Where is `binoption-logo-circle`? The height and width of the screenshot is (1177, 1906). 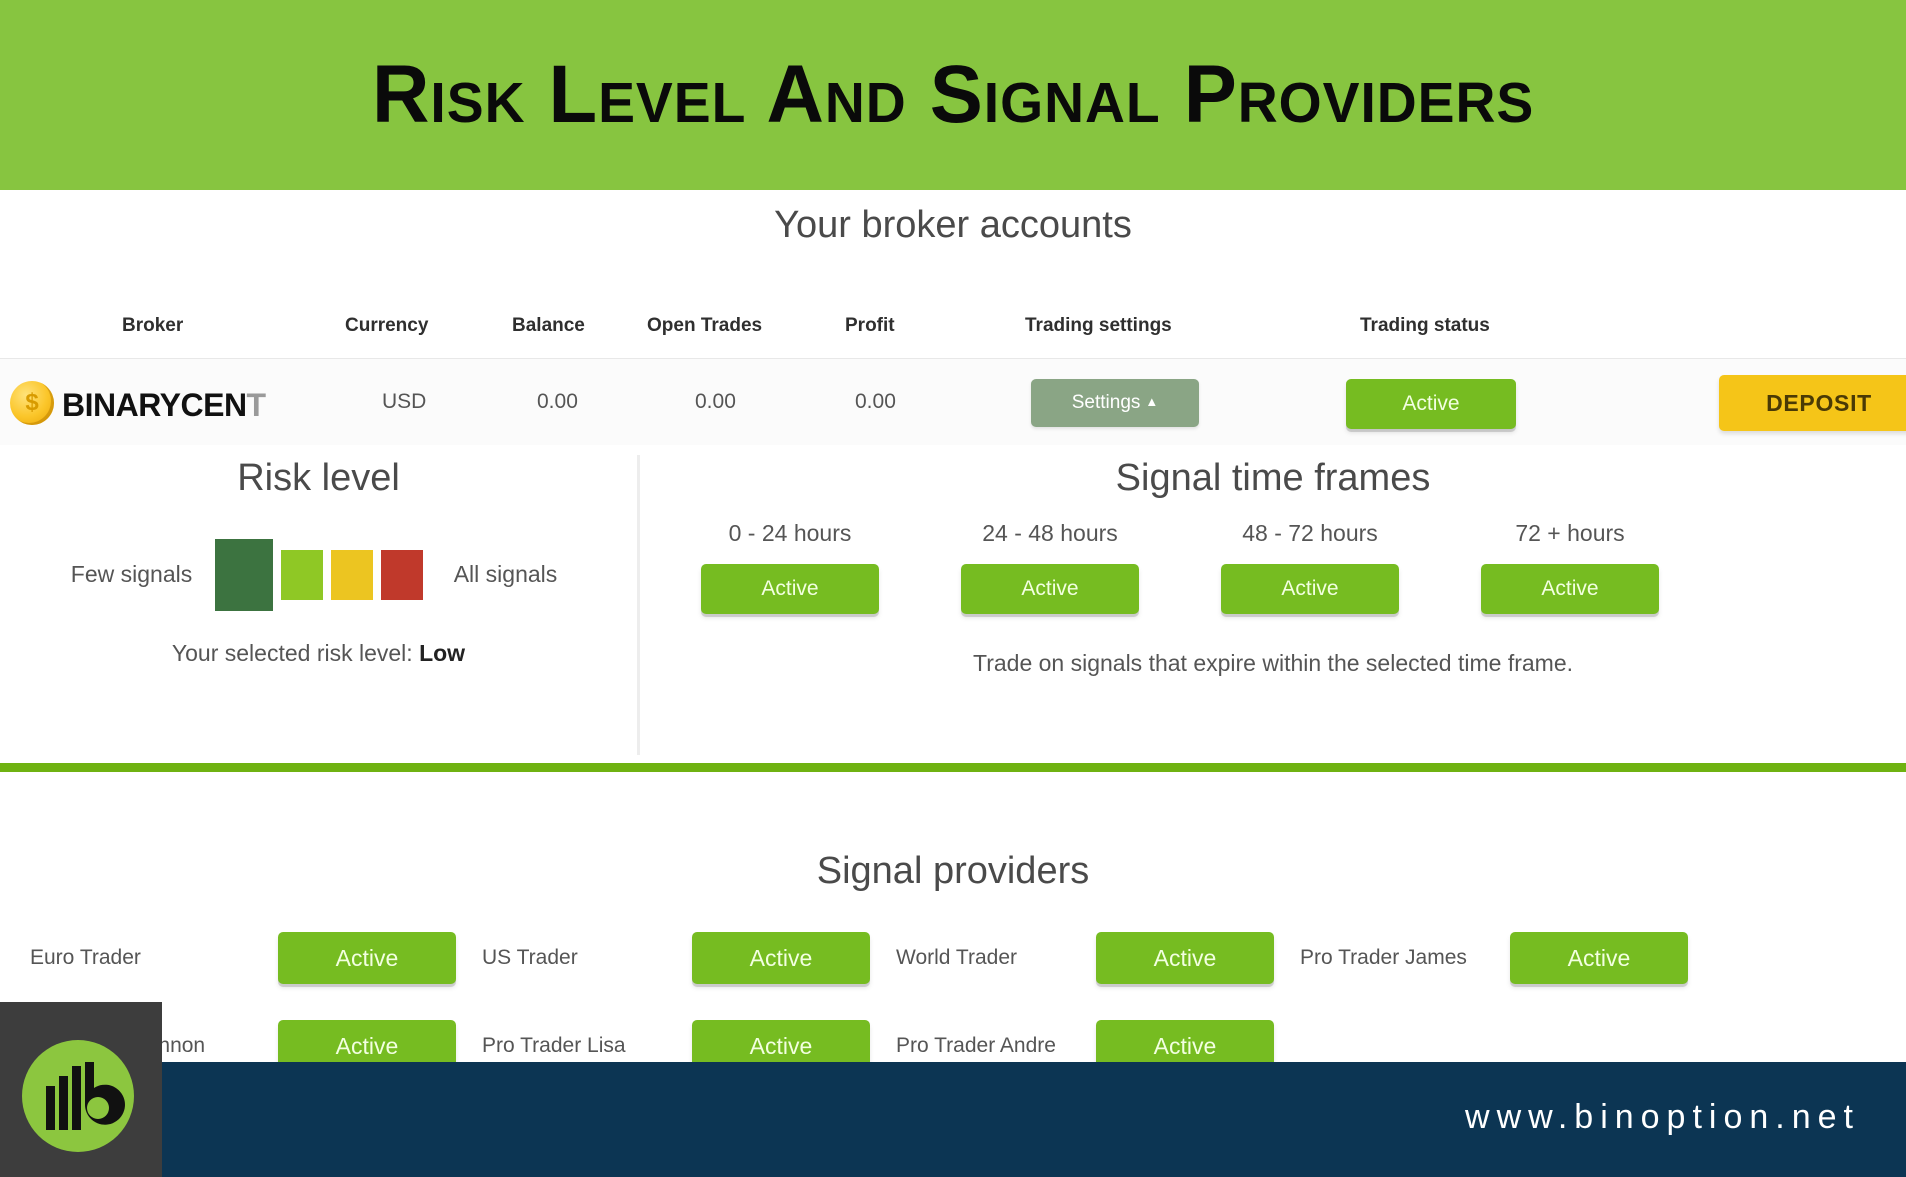 binoption-logo-circle is located at coordinates (78, 1096).